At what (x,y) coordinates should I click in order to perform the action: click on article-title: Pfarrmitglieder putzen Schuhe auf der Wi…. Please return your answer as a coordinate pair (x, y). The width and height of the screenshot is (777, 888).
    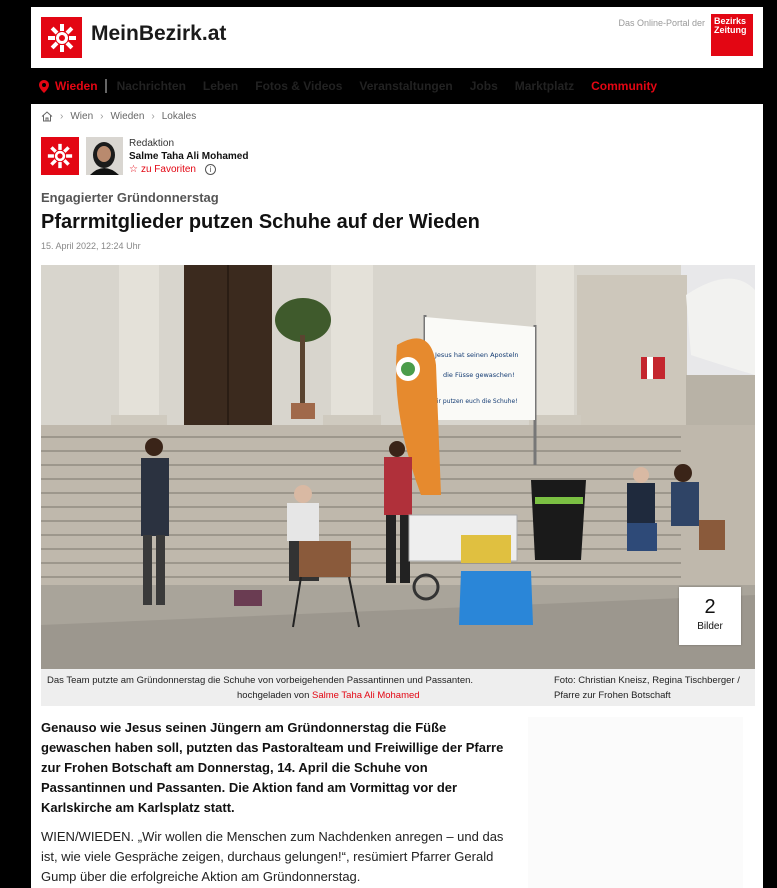
    Looking at the image, I should click on (260, 222).